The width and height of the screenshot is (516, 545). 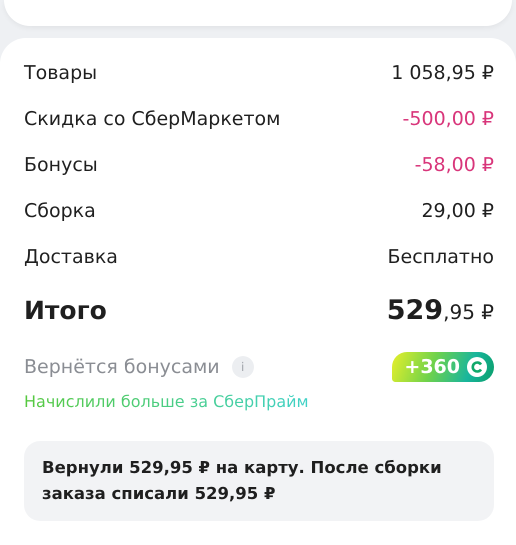 What do you see at coordinates (440, 310) in the screenshot?
I see `total-amount: 529,95 ₽` at bounding box center [440, 310].